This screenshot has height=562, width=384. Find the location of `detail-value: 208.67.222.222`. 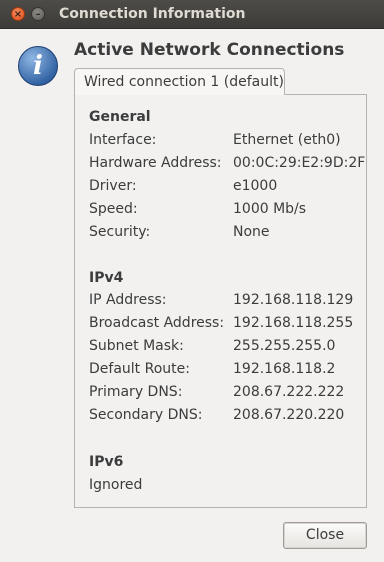

detail-value: 208.67.222.222 is located at coordinates (289, 392).